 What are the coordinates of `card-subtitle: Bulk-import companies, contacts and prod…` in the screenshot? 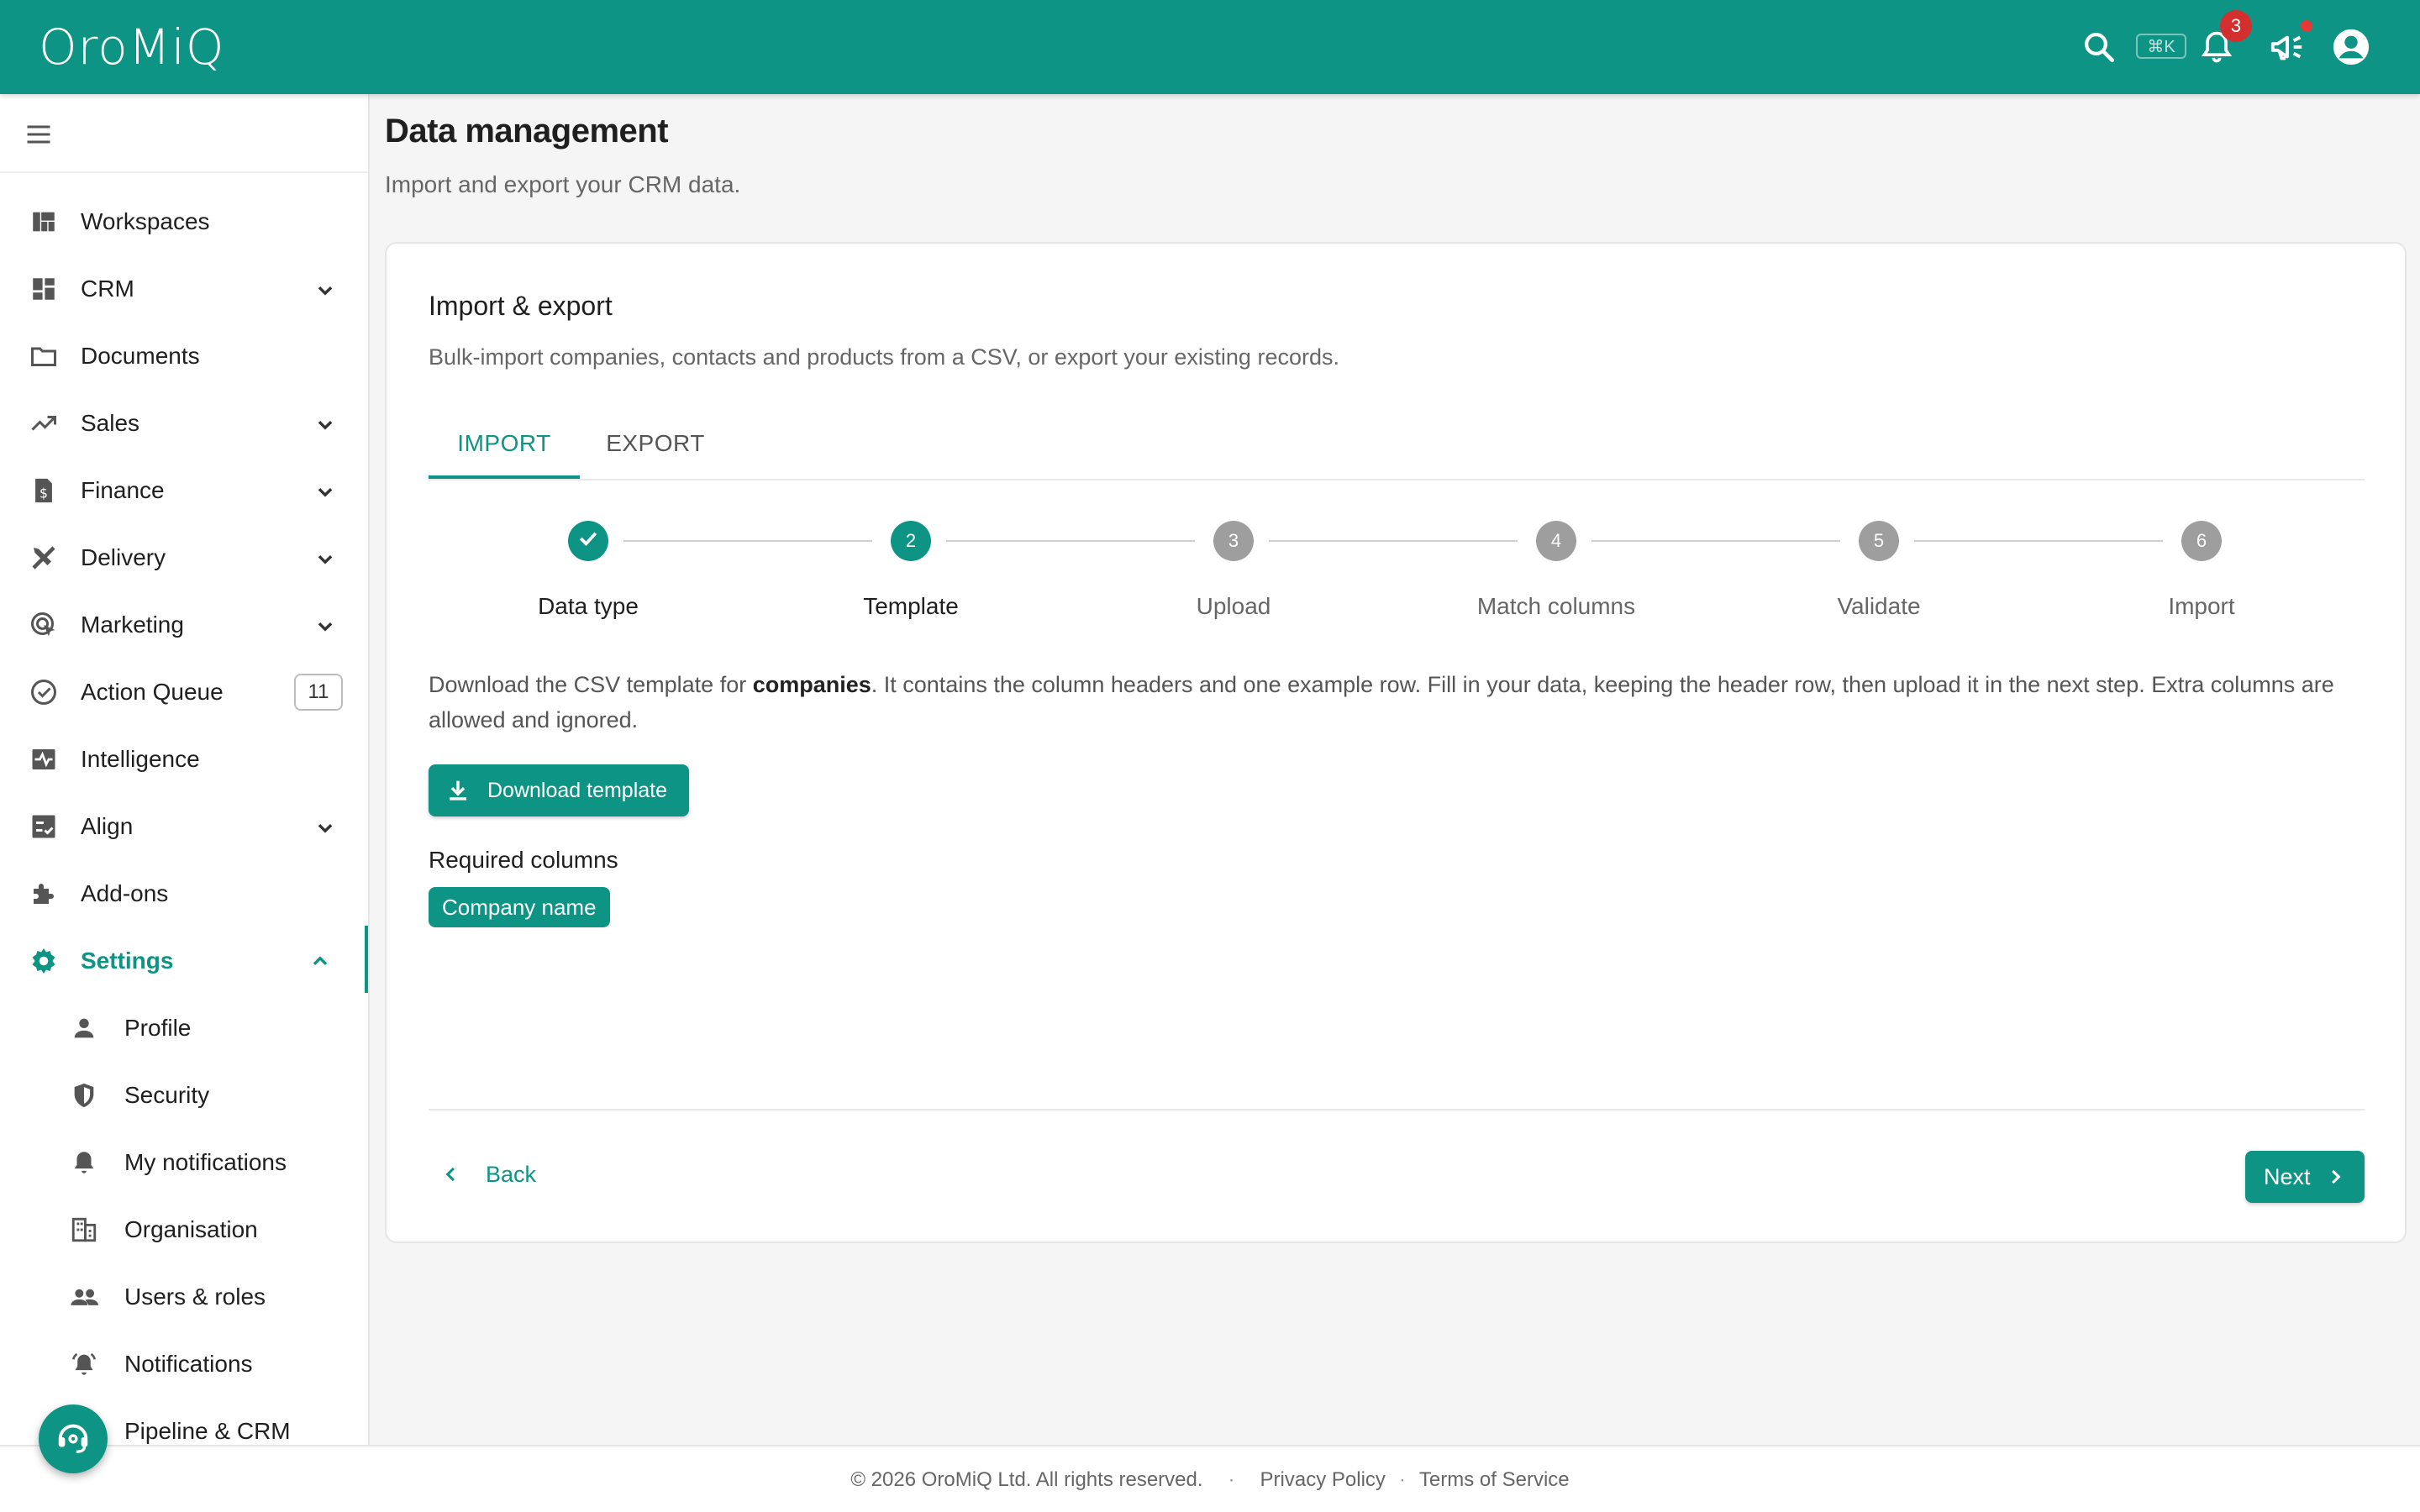 It's located at (884, 357).